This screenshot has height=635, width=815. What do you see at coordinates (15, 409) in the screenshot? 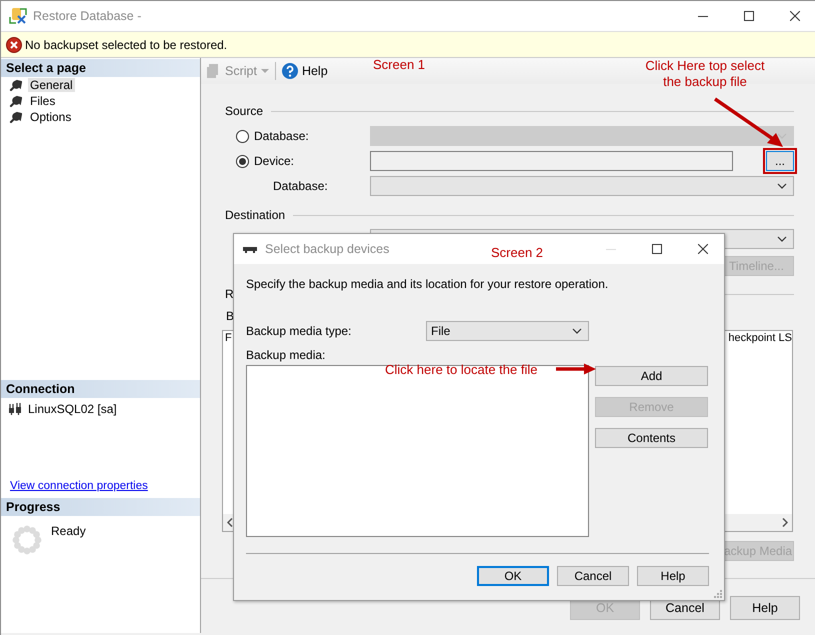
I see `plug-icon` at bounding box center [15, 409].